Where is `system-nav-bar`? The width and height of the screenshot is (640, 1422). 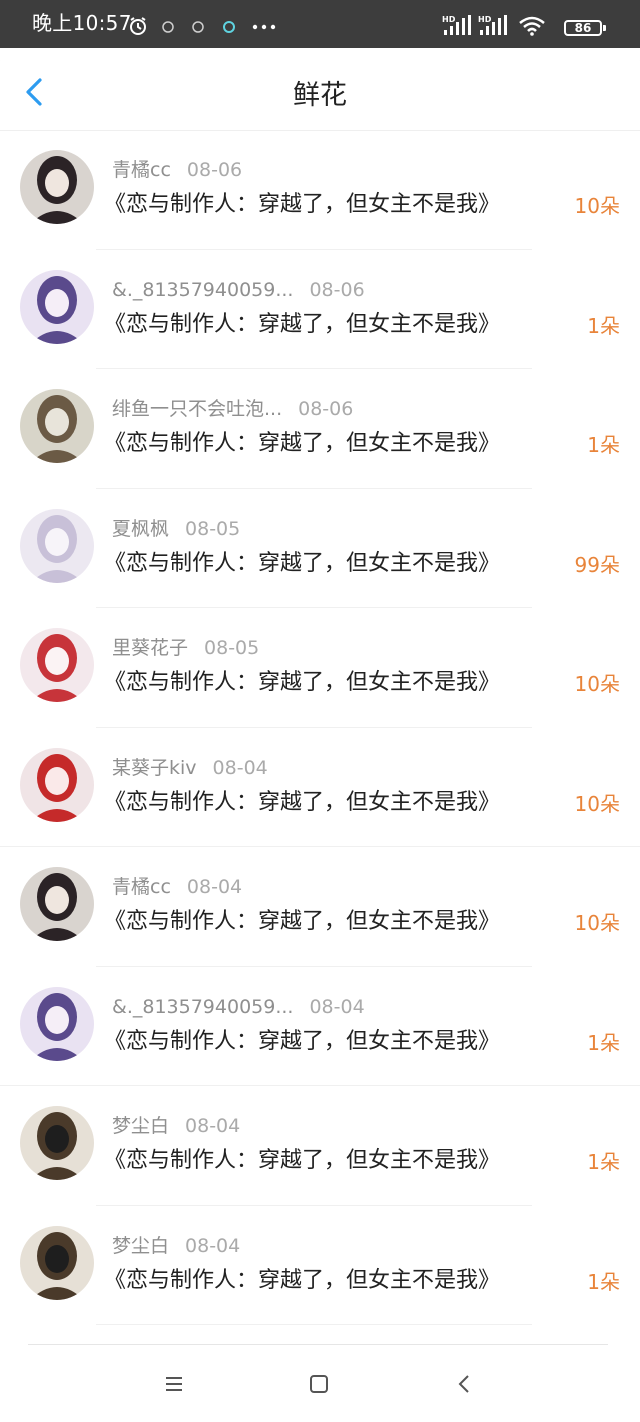 system-nav-bar is located at coordinates (320, 1384).